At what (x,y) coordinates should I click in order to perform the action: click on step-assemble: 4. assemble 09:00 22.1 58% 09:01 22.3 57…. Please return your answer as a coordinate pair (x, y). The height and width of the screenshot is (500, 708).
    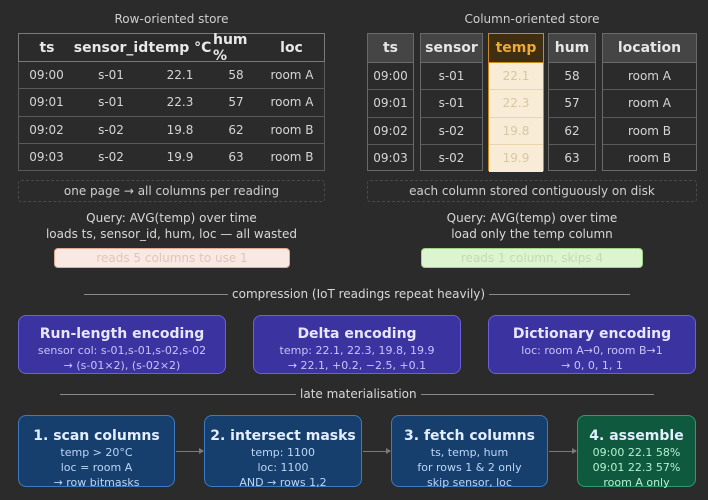
    Looking at the image, I should click on (636, 452).